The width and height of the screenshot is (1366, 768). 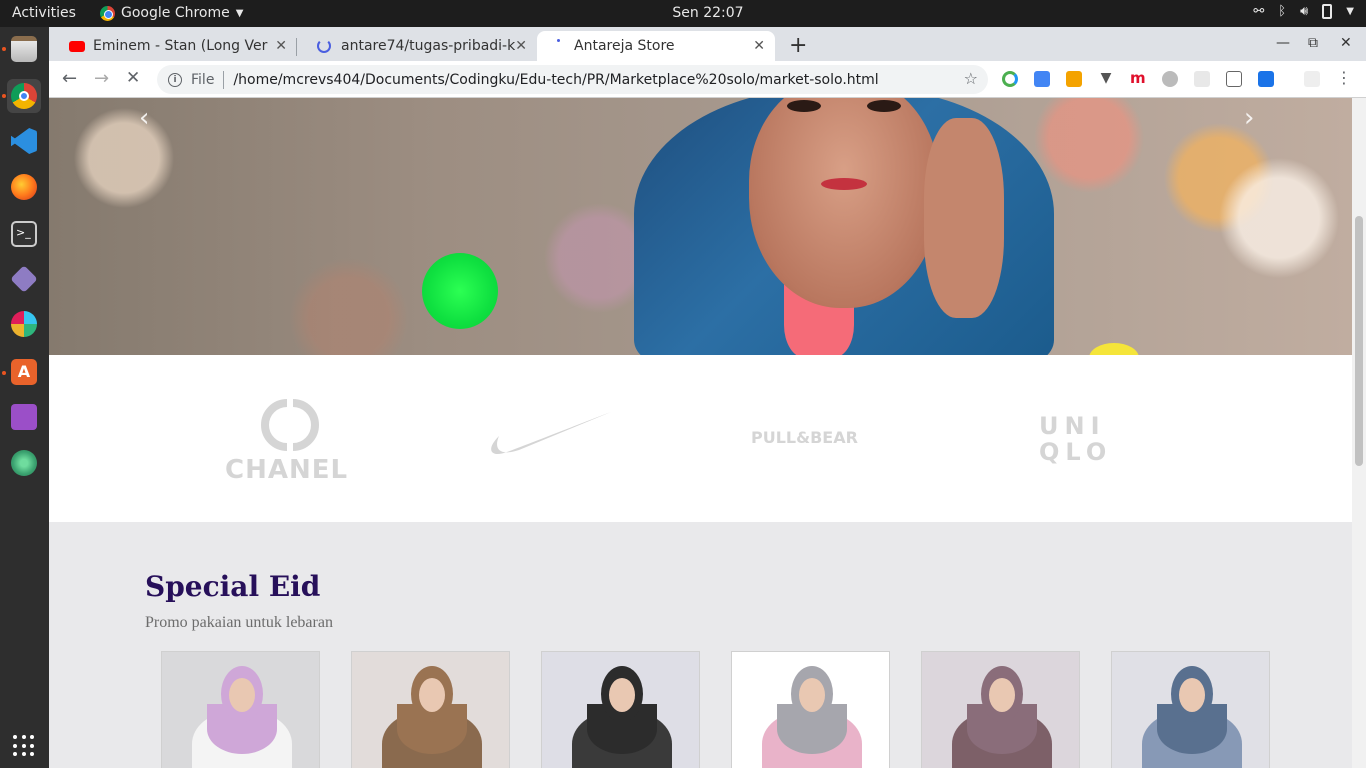 I want to click on section-subtitle: Promo pakaian untuk lebaran, so click(x=239, y=622).